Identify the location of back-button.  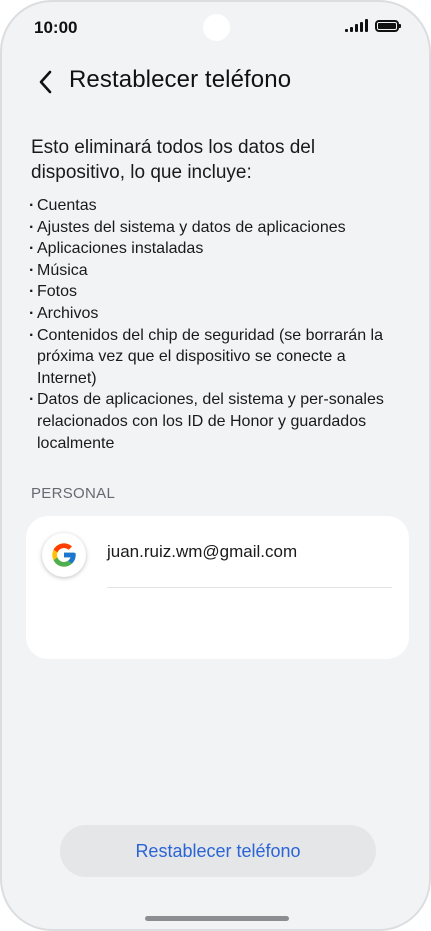
(45, 82).